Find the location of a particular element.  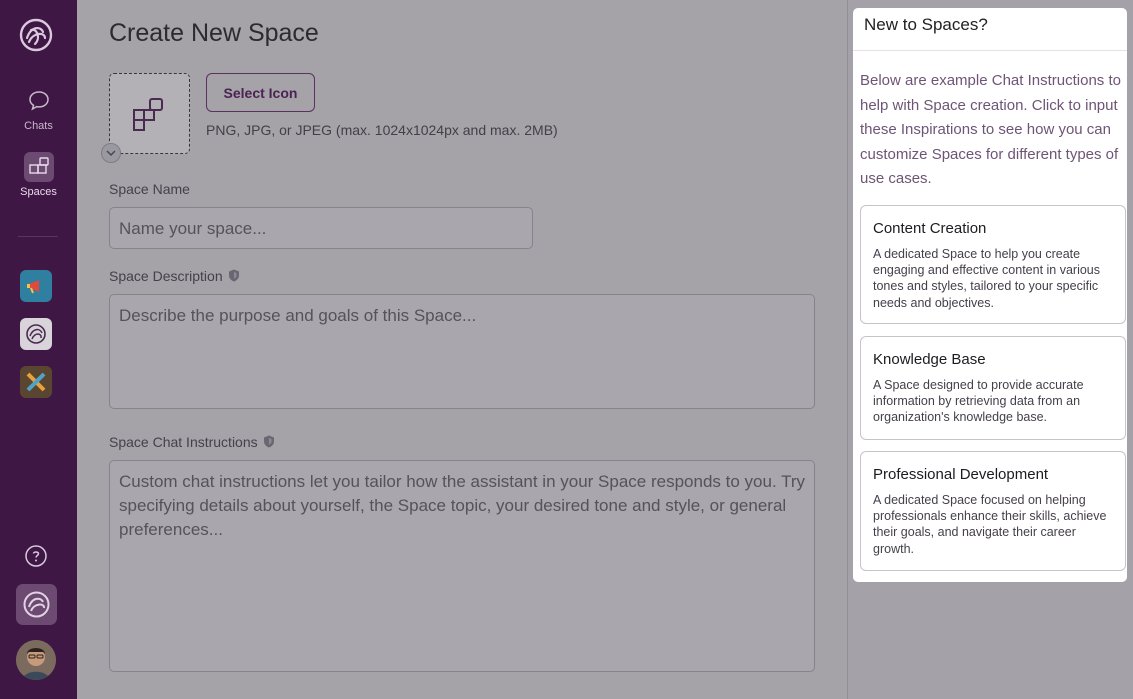

sidebar-item-spaces: Spaces is located at coordinates (38, 175).